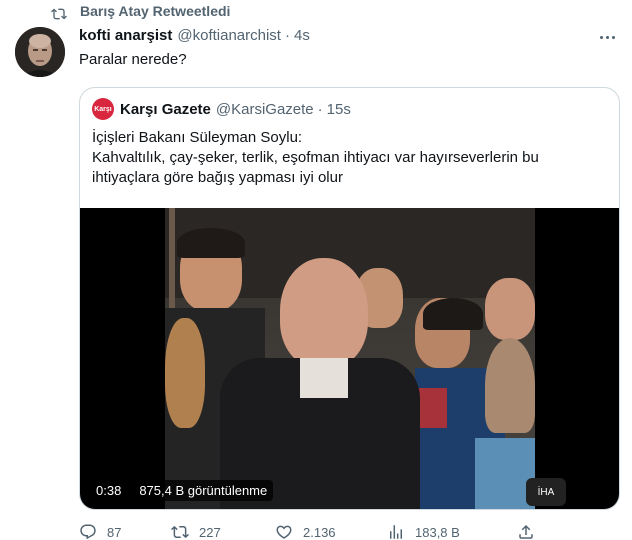 The image size is (632, 540). Describe the element at coordinates (203, 490) in the screenshot. I see `video-views: 875,4 B görüntülenme` at that location.